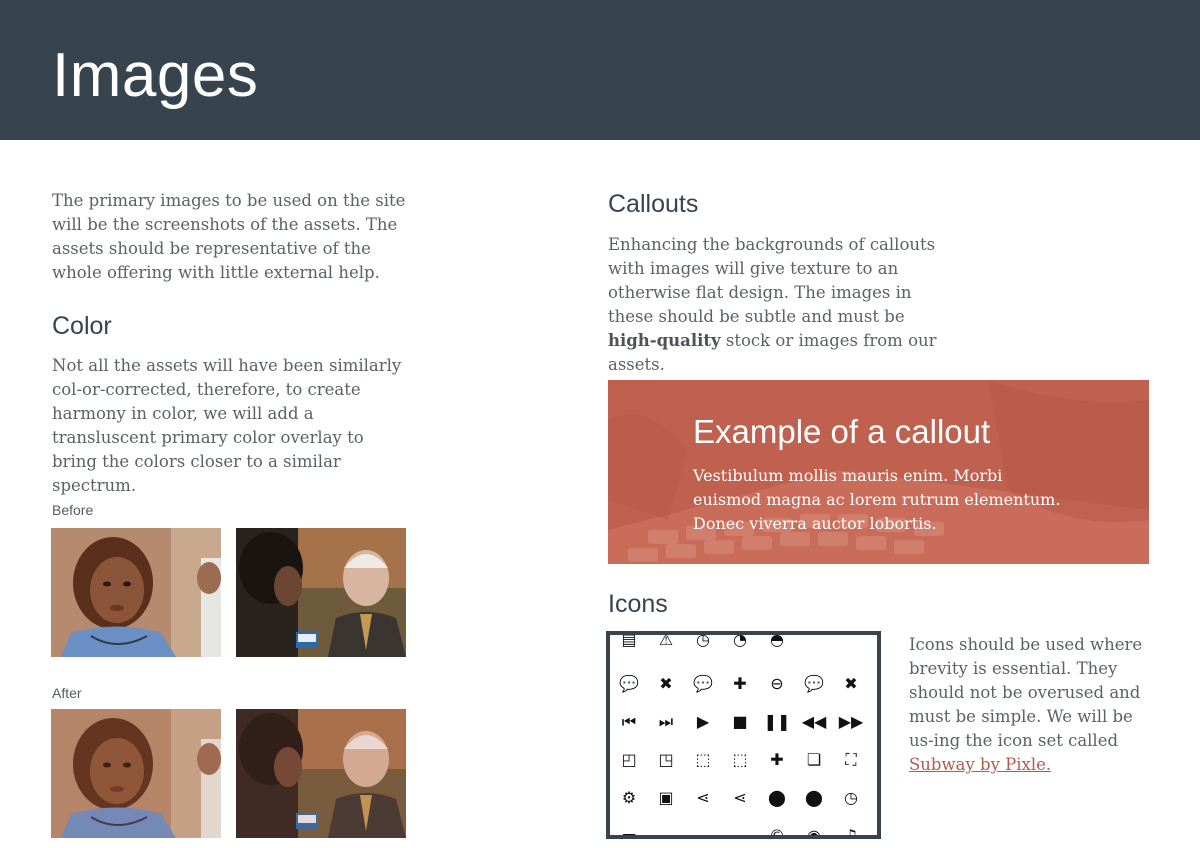 The image size is (1200, 848). What do you see at coordinates (629, 759) in the screenshot?
I see `subway-icon: ◰` at bounding box center [629, 759].